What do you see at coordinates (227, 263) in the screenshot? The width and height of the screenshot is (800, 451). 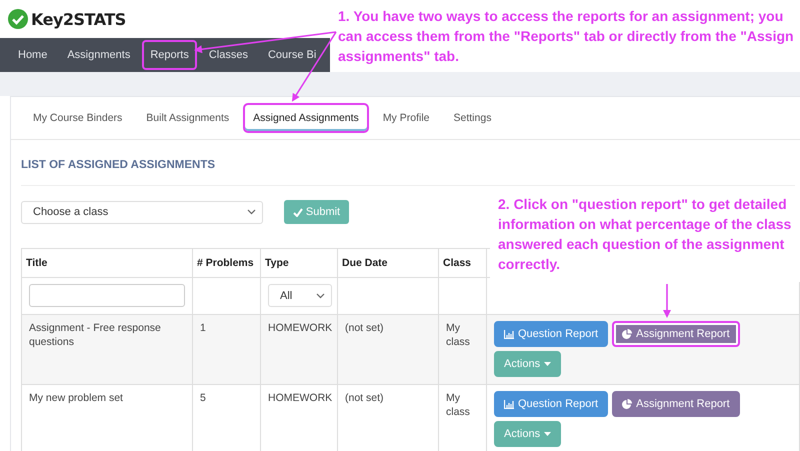 I see `column-header: # Problems` at bounding box center [227, 263].